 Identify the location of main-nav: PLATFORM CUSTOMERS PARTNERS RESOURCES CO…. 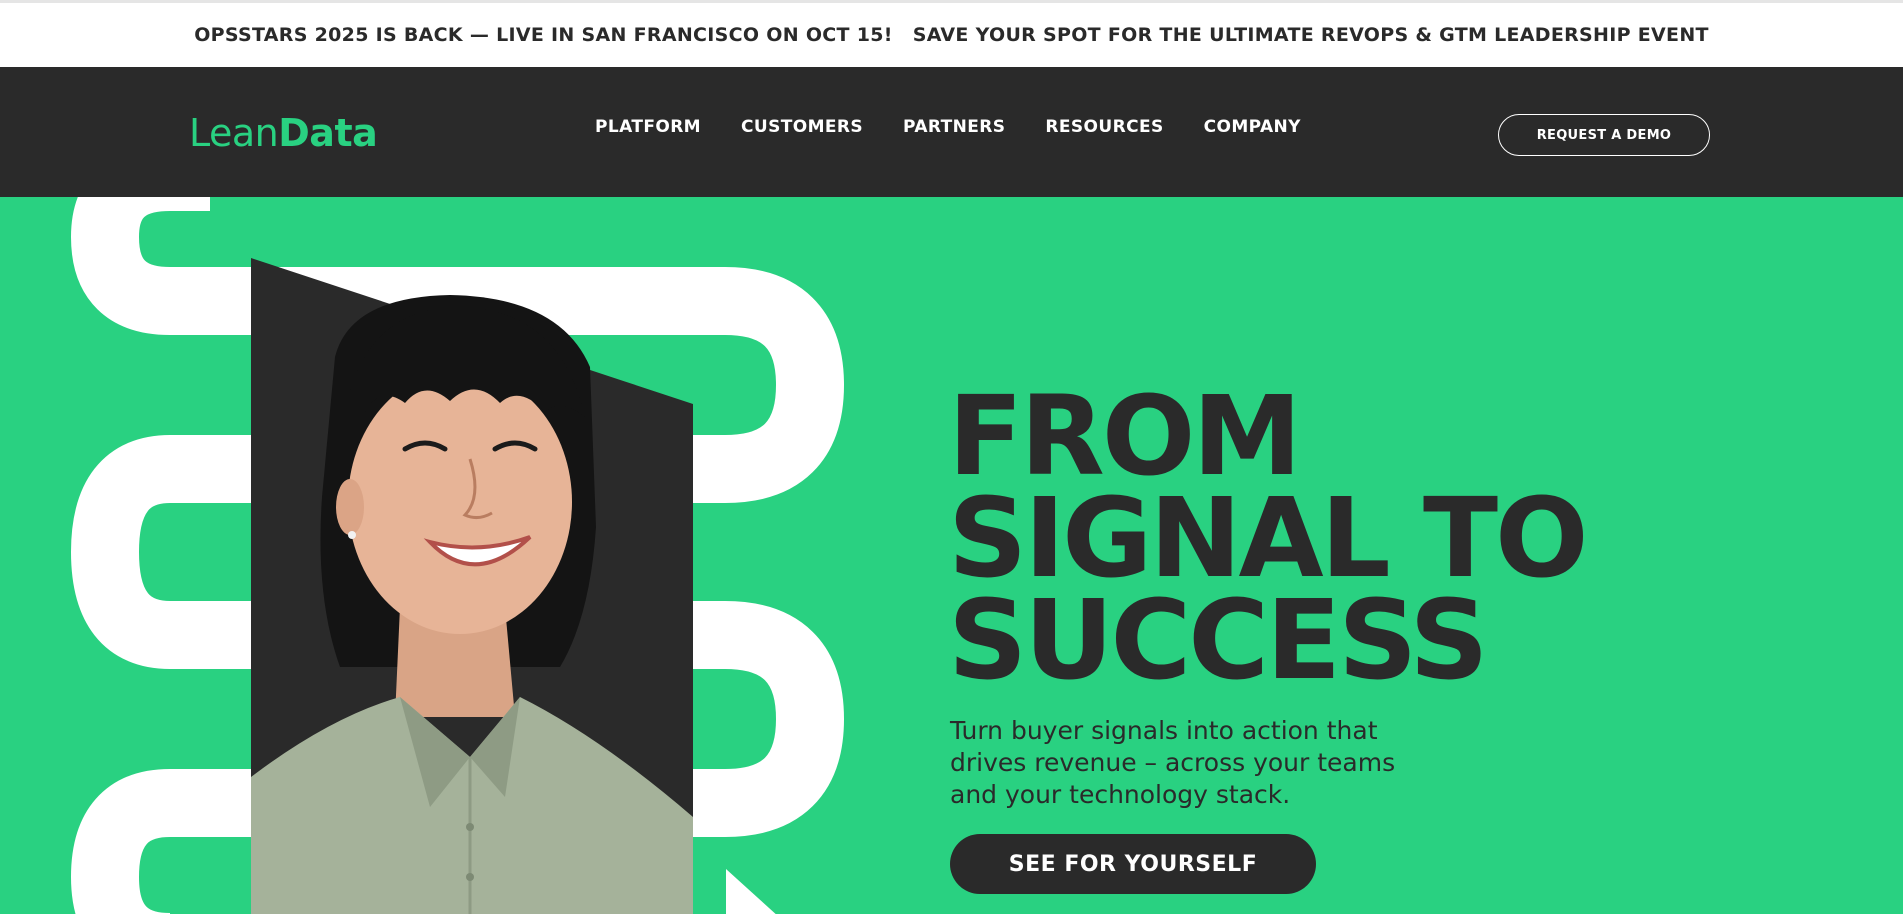
(948, 127).